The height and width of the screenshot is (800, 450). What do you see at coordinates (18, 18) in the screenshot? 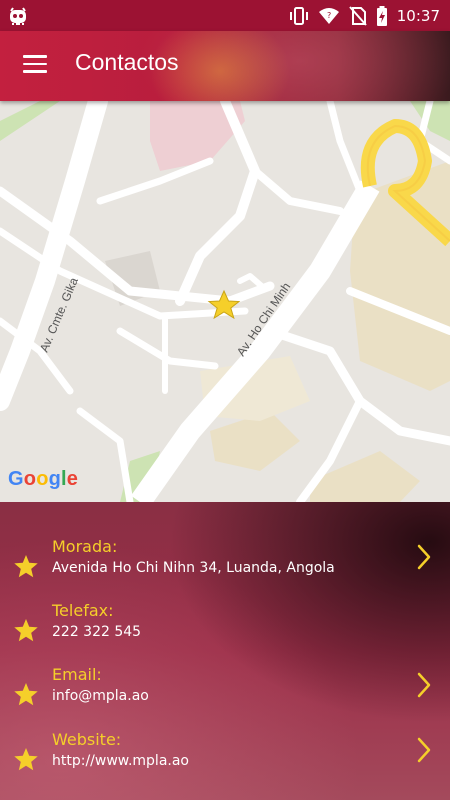
I see `android-debug-icon` at bounding box center [18, 18].